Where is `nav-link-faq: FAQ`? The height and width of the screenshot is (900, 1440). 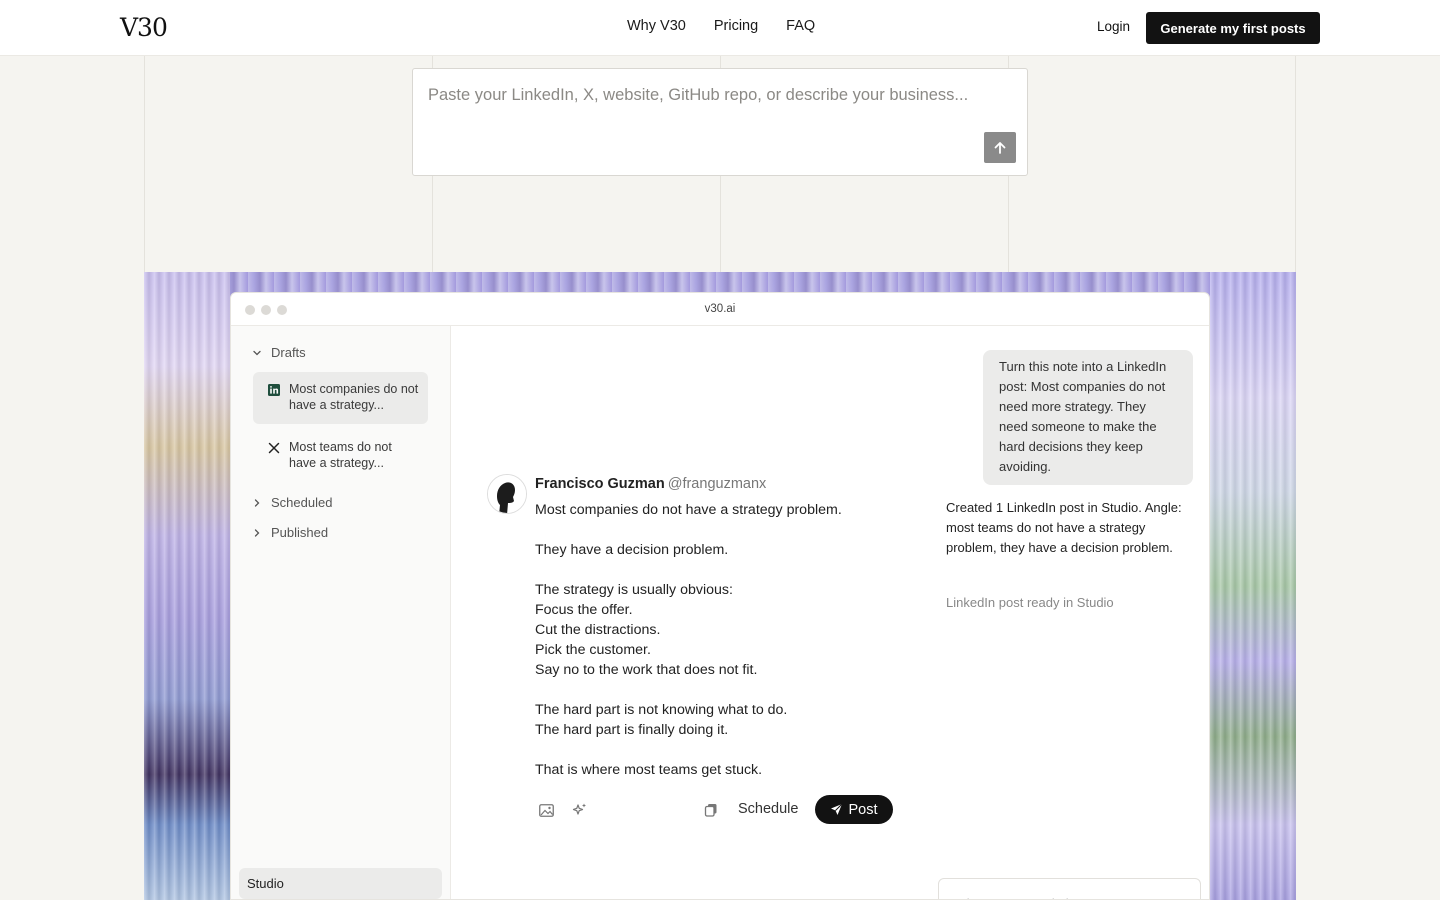
nav-link-faq: FAQ is located at coordinates (800, 26).